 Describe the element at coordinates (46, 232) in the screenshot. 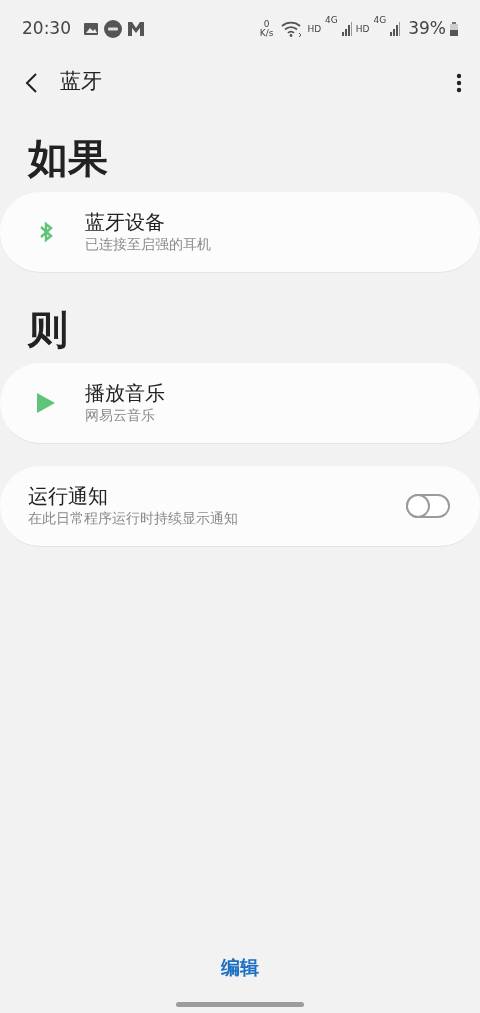

I see `bluetooth-icon` at that location.